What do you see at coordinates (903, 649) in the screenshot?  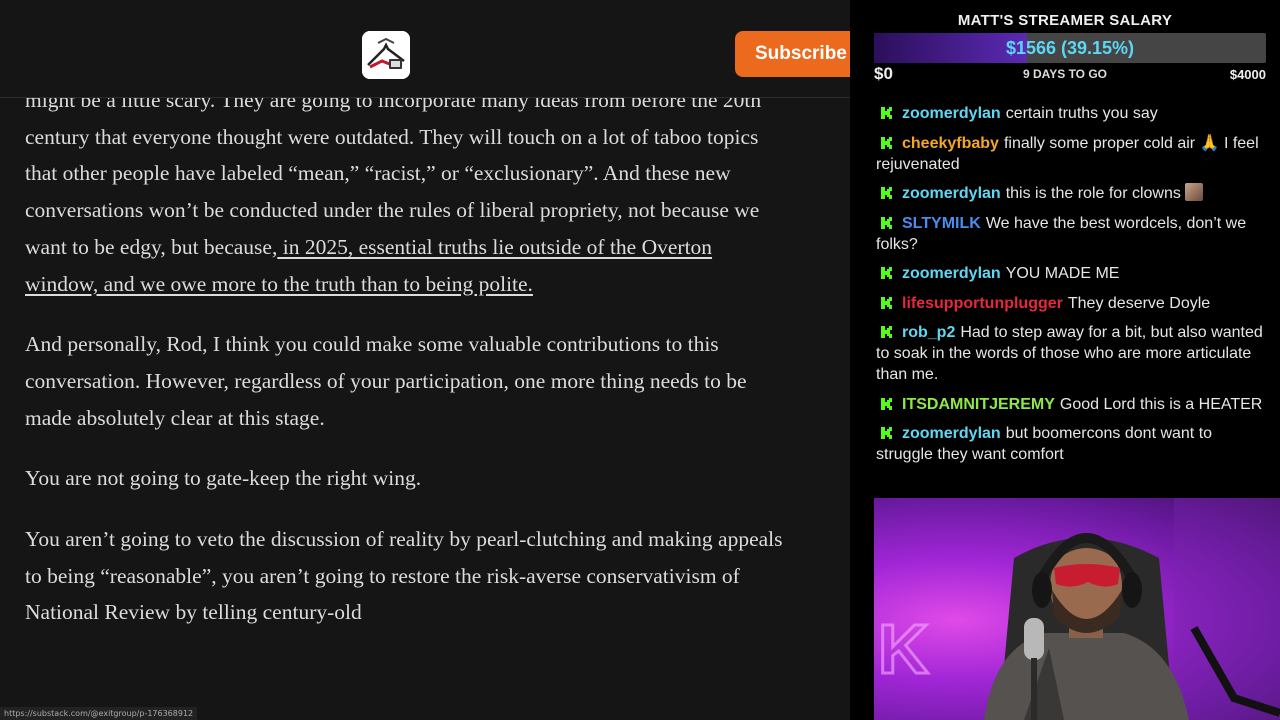 I see `svg-text: K` at bounding box center [903, 649].